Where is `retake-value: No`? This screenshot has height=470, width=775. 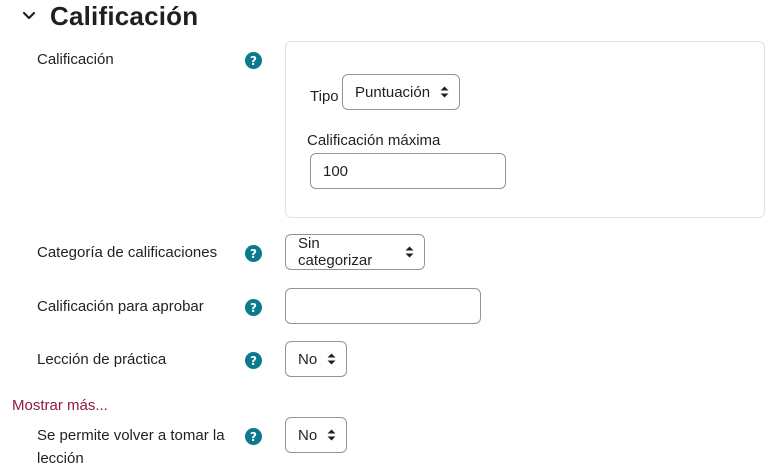
retake-value: No is located at coordinates (308, 435).